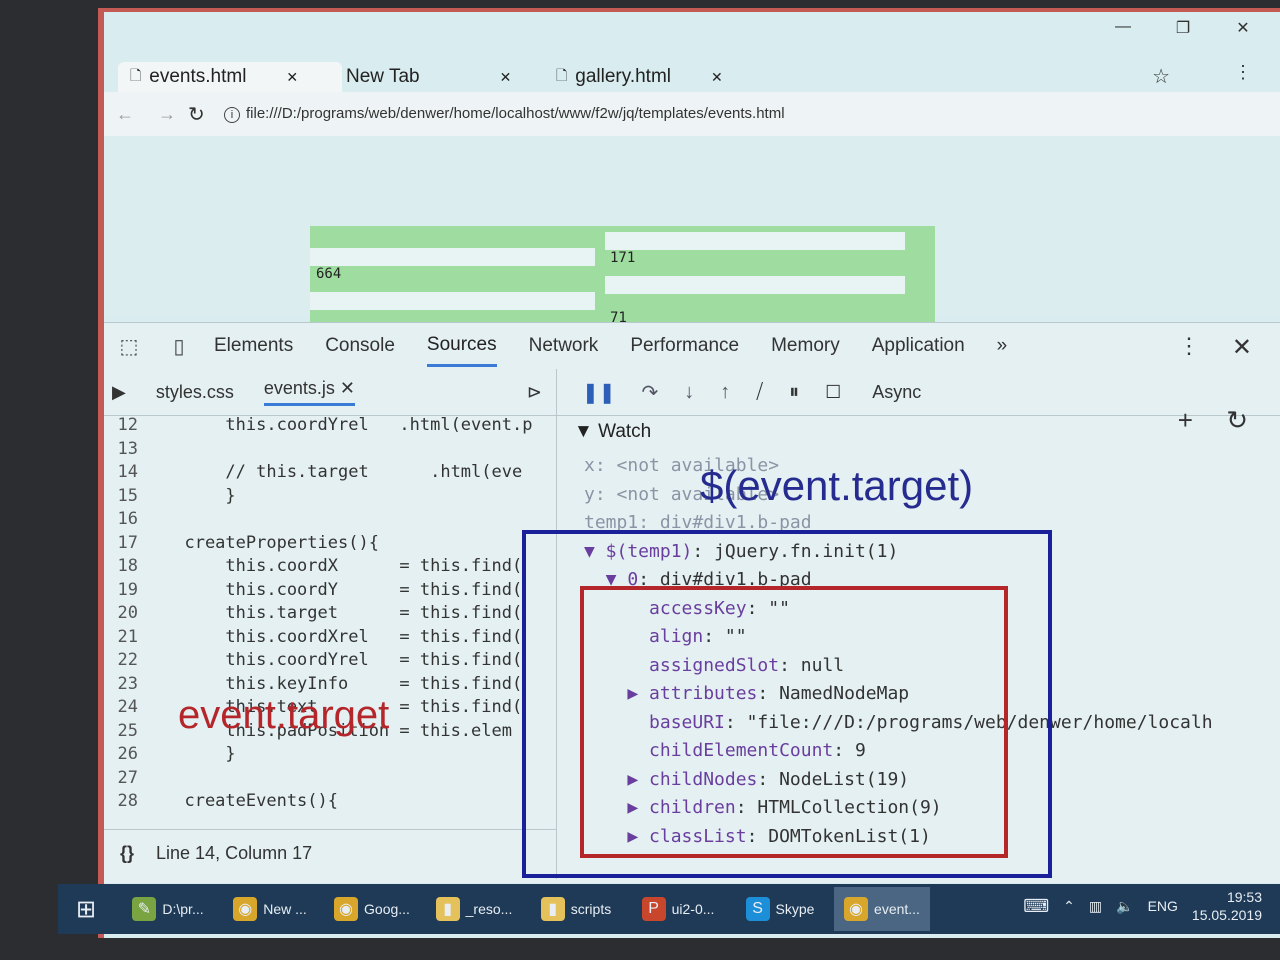 The height and width of the screenshot is (960, 1280). What do you see at coordinates (330, 498) in the screenshot?
I see `code-line: 15 }` at bounding box center [330, 498].